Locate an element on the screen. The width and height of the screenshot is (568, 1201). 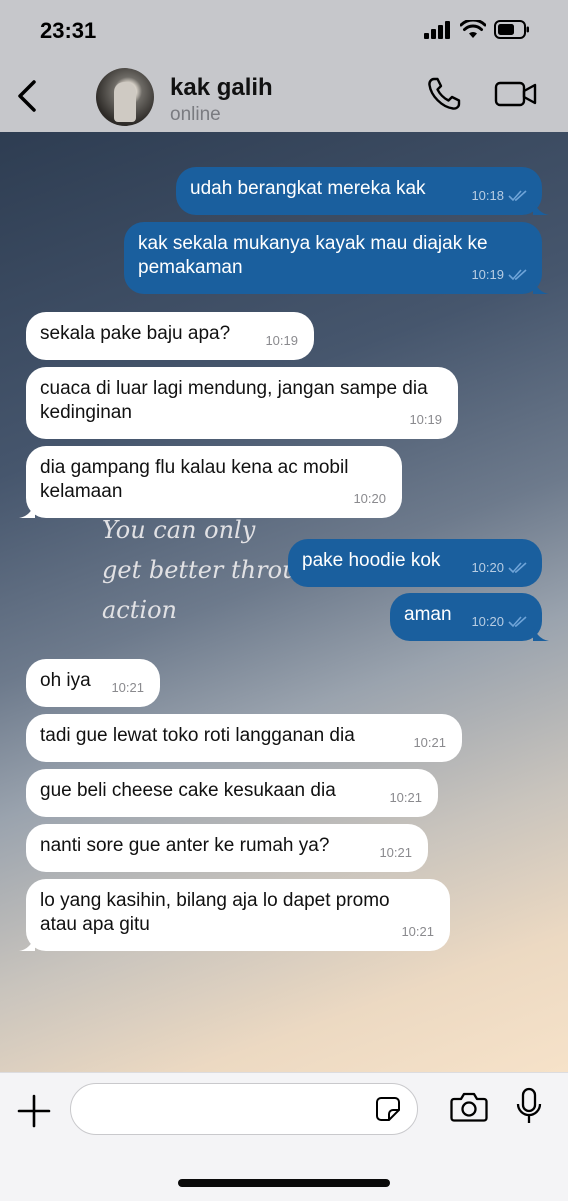
status-bar: 23:31 is located at coordinates (284, 31).